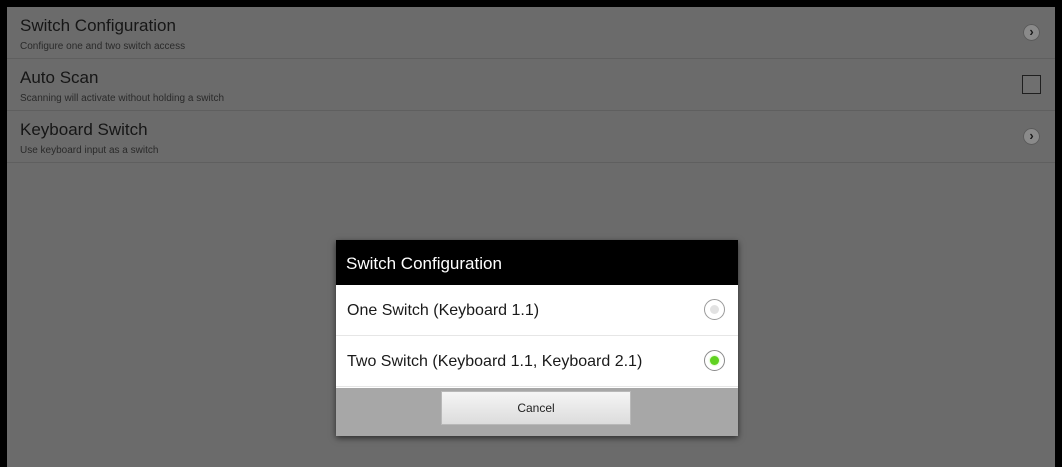 Image resolution: width=1062 pixels, height=467 pixels. I want to click on setting-summary: Configure one and two switch access, so click(103, 46).